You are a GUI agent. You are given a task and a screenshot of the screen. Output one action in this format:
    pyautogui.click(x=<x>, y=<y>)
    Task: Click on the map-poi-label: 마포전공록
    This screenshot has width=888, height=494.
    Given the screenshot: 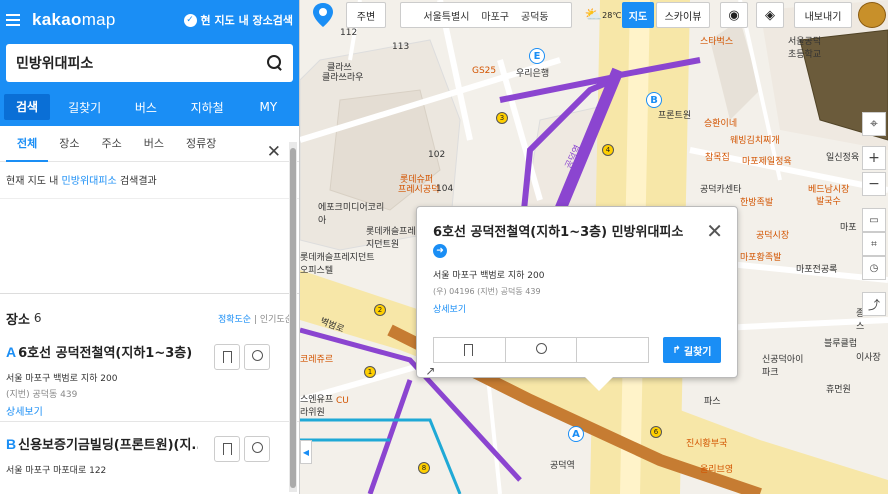 What is the action you would take?
    pyautogui.click(x=816, y=268)
    